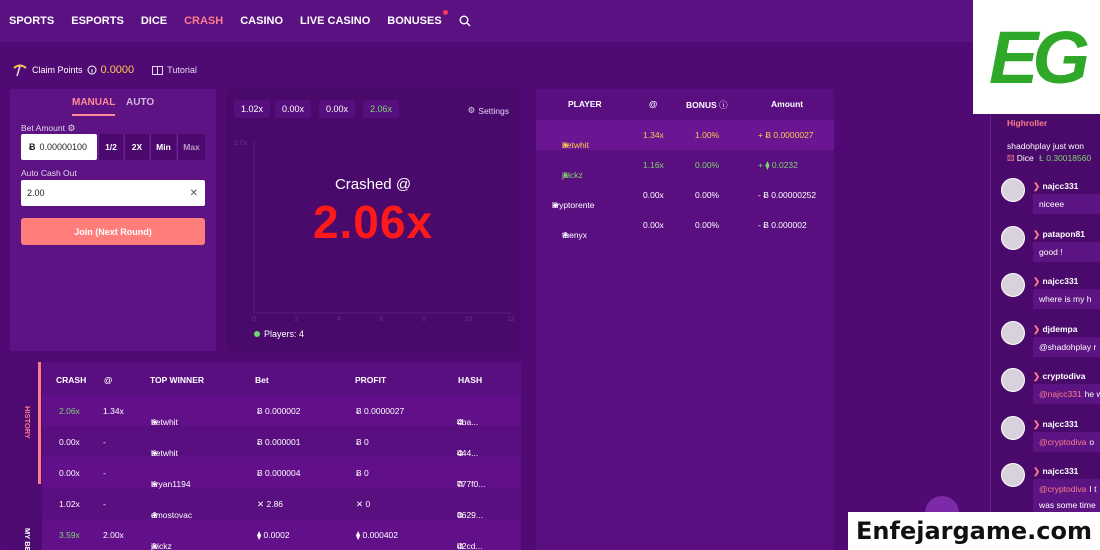  I want to click on player-row: ❀ kryptorente 0.00x 0.00% - Ƀ 0.00000252, so click(685, 195).